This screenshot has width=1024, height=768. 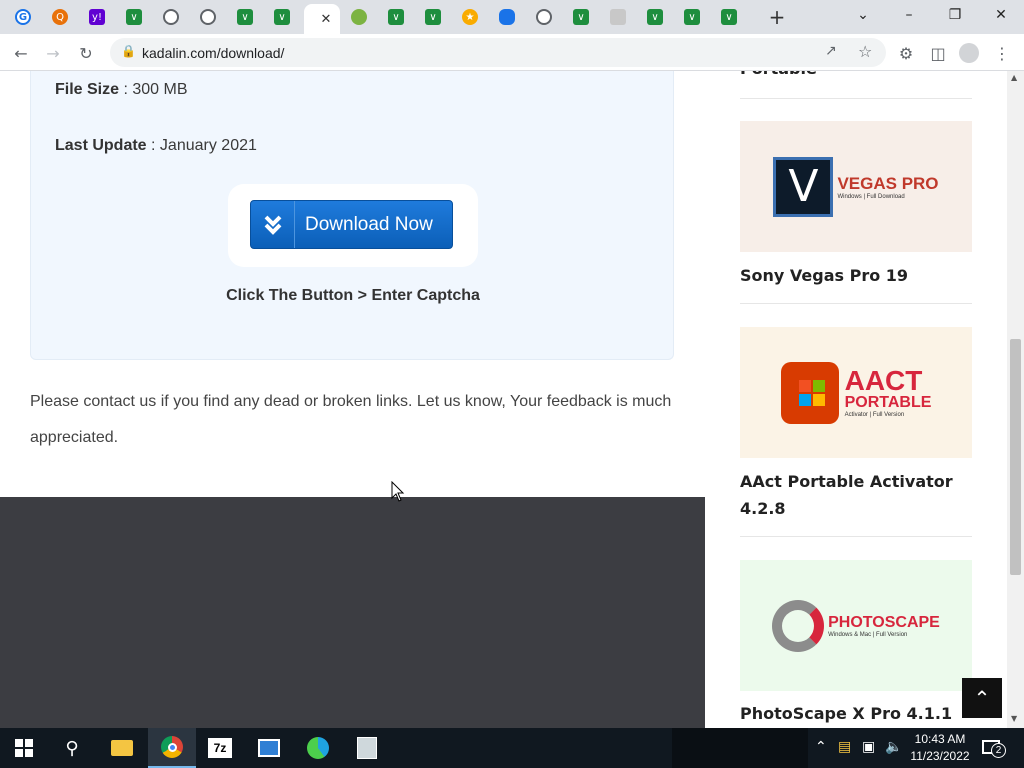 I want to click on browser-tab: y!, so click(x=97, y=17).